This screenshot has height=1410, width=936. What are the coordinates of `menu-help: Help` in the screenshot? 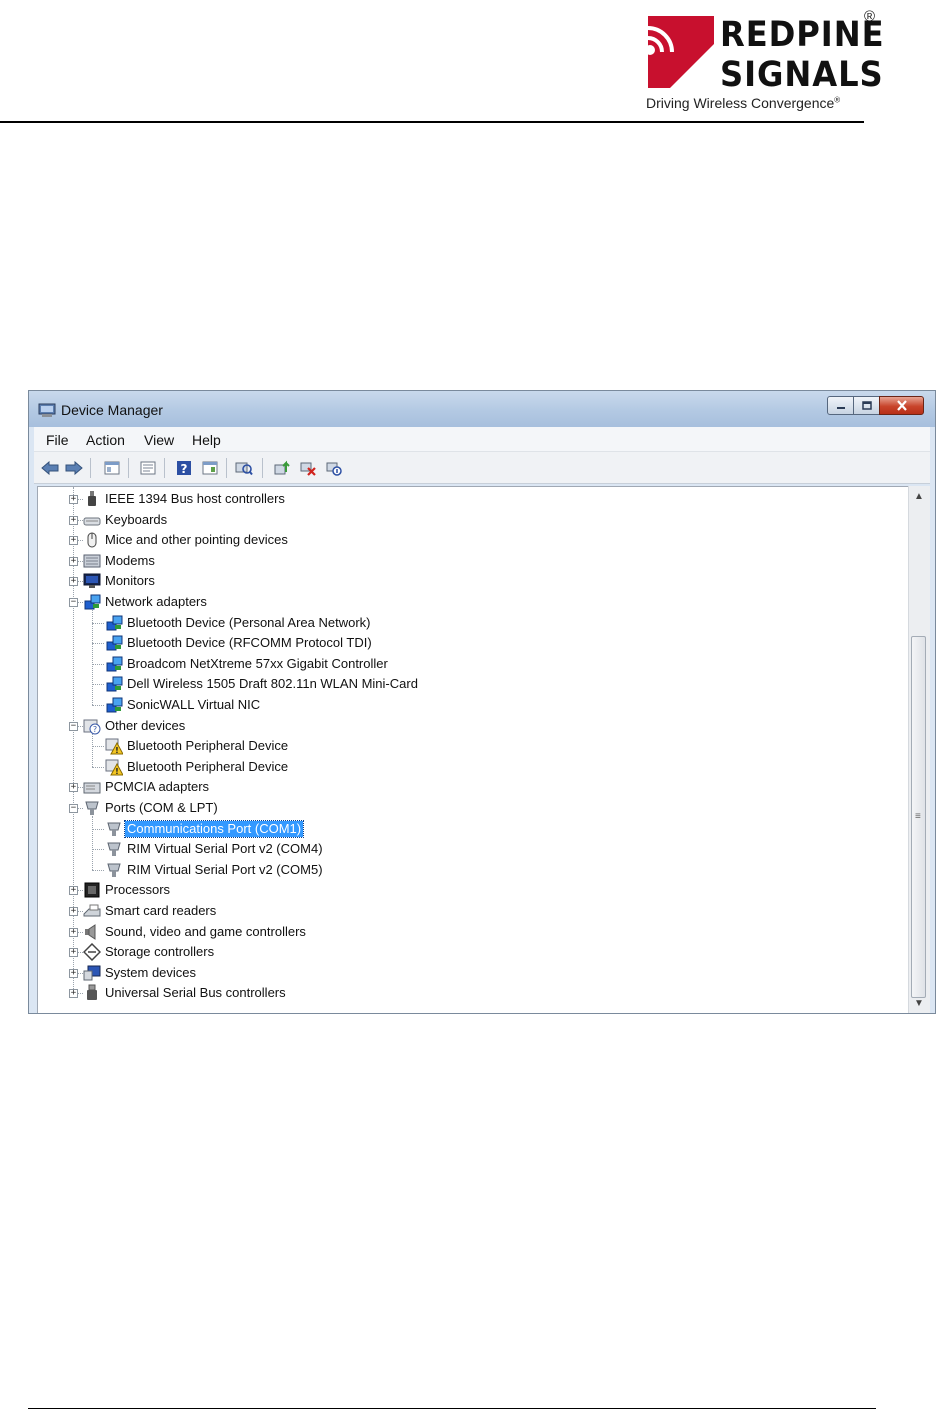 It's located at (206, 440).